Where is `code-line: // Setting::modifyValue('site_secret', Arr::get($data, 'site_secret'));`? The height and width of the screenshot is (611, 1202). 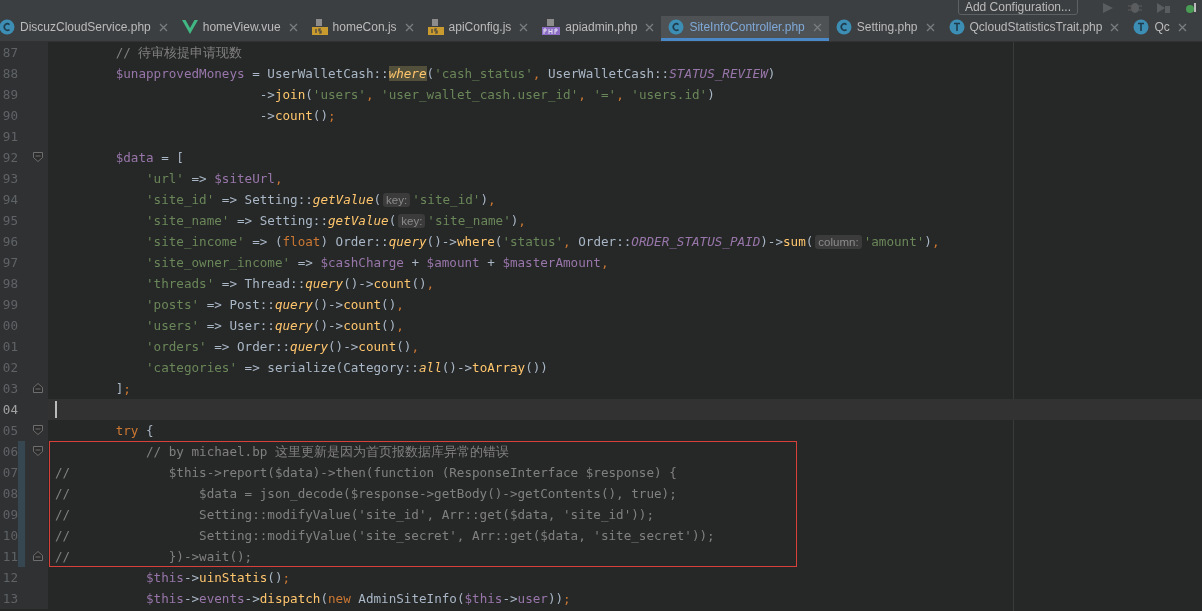 code-line: // Setting::modifyValue('site_secret', Arr::get($data, 'site_secret')); is located at coordinates (385, 536).